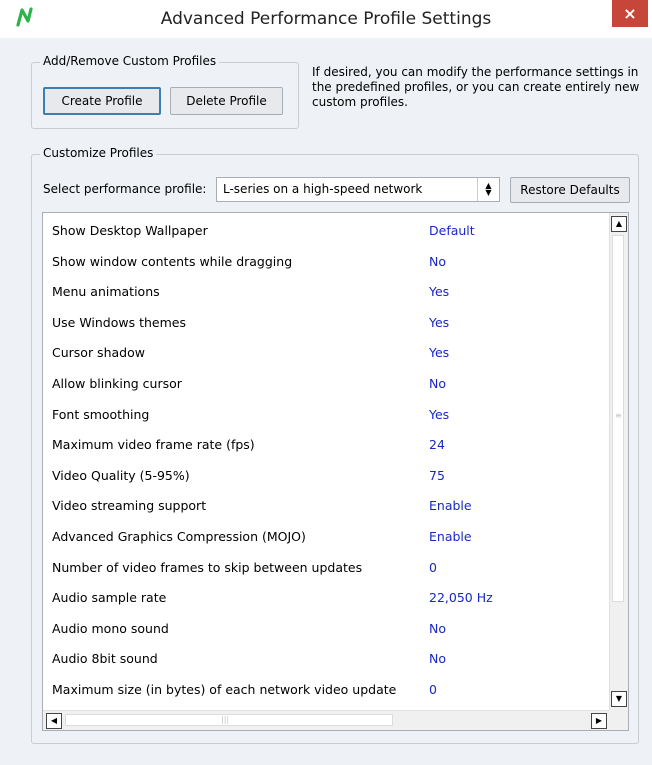  I want to click on title-bar: Advanced Performance Profile Settings ×, so click(326, 19).